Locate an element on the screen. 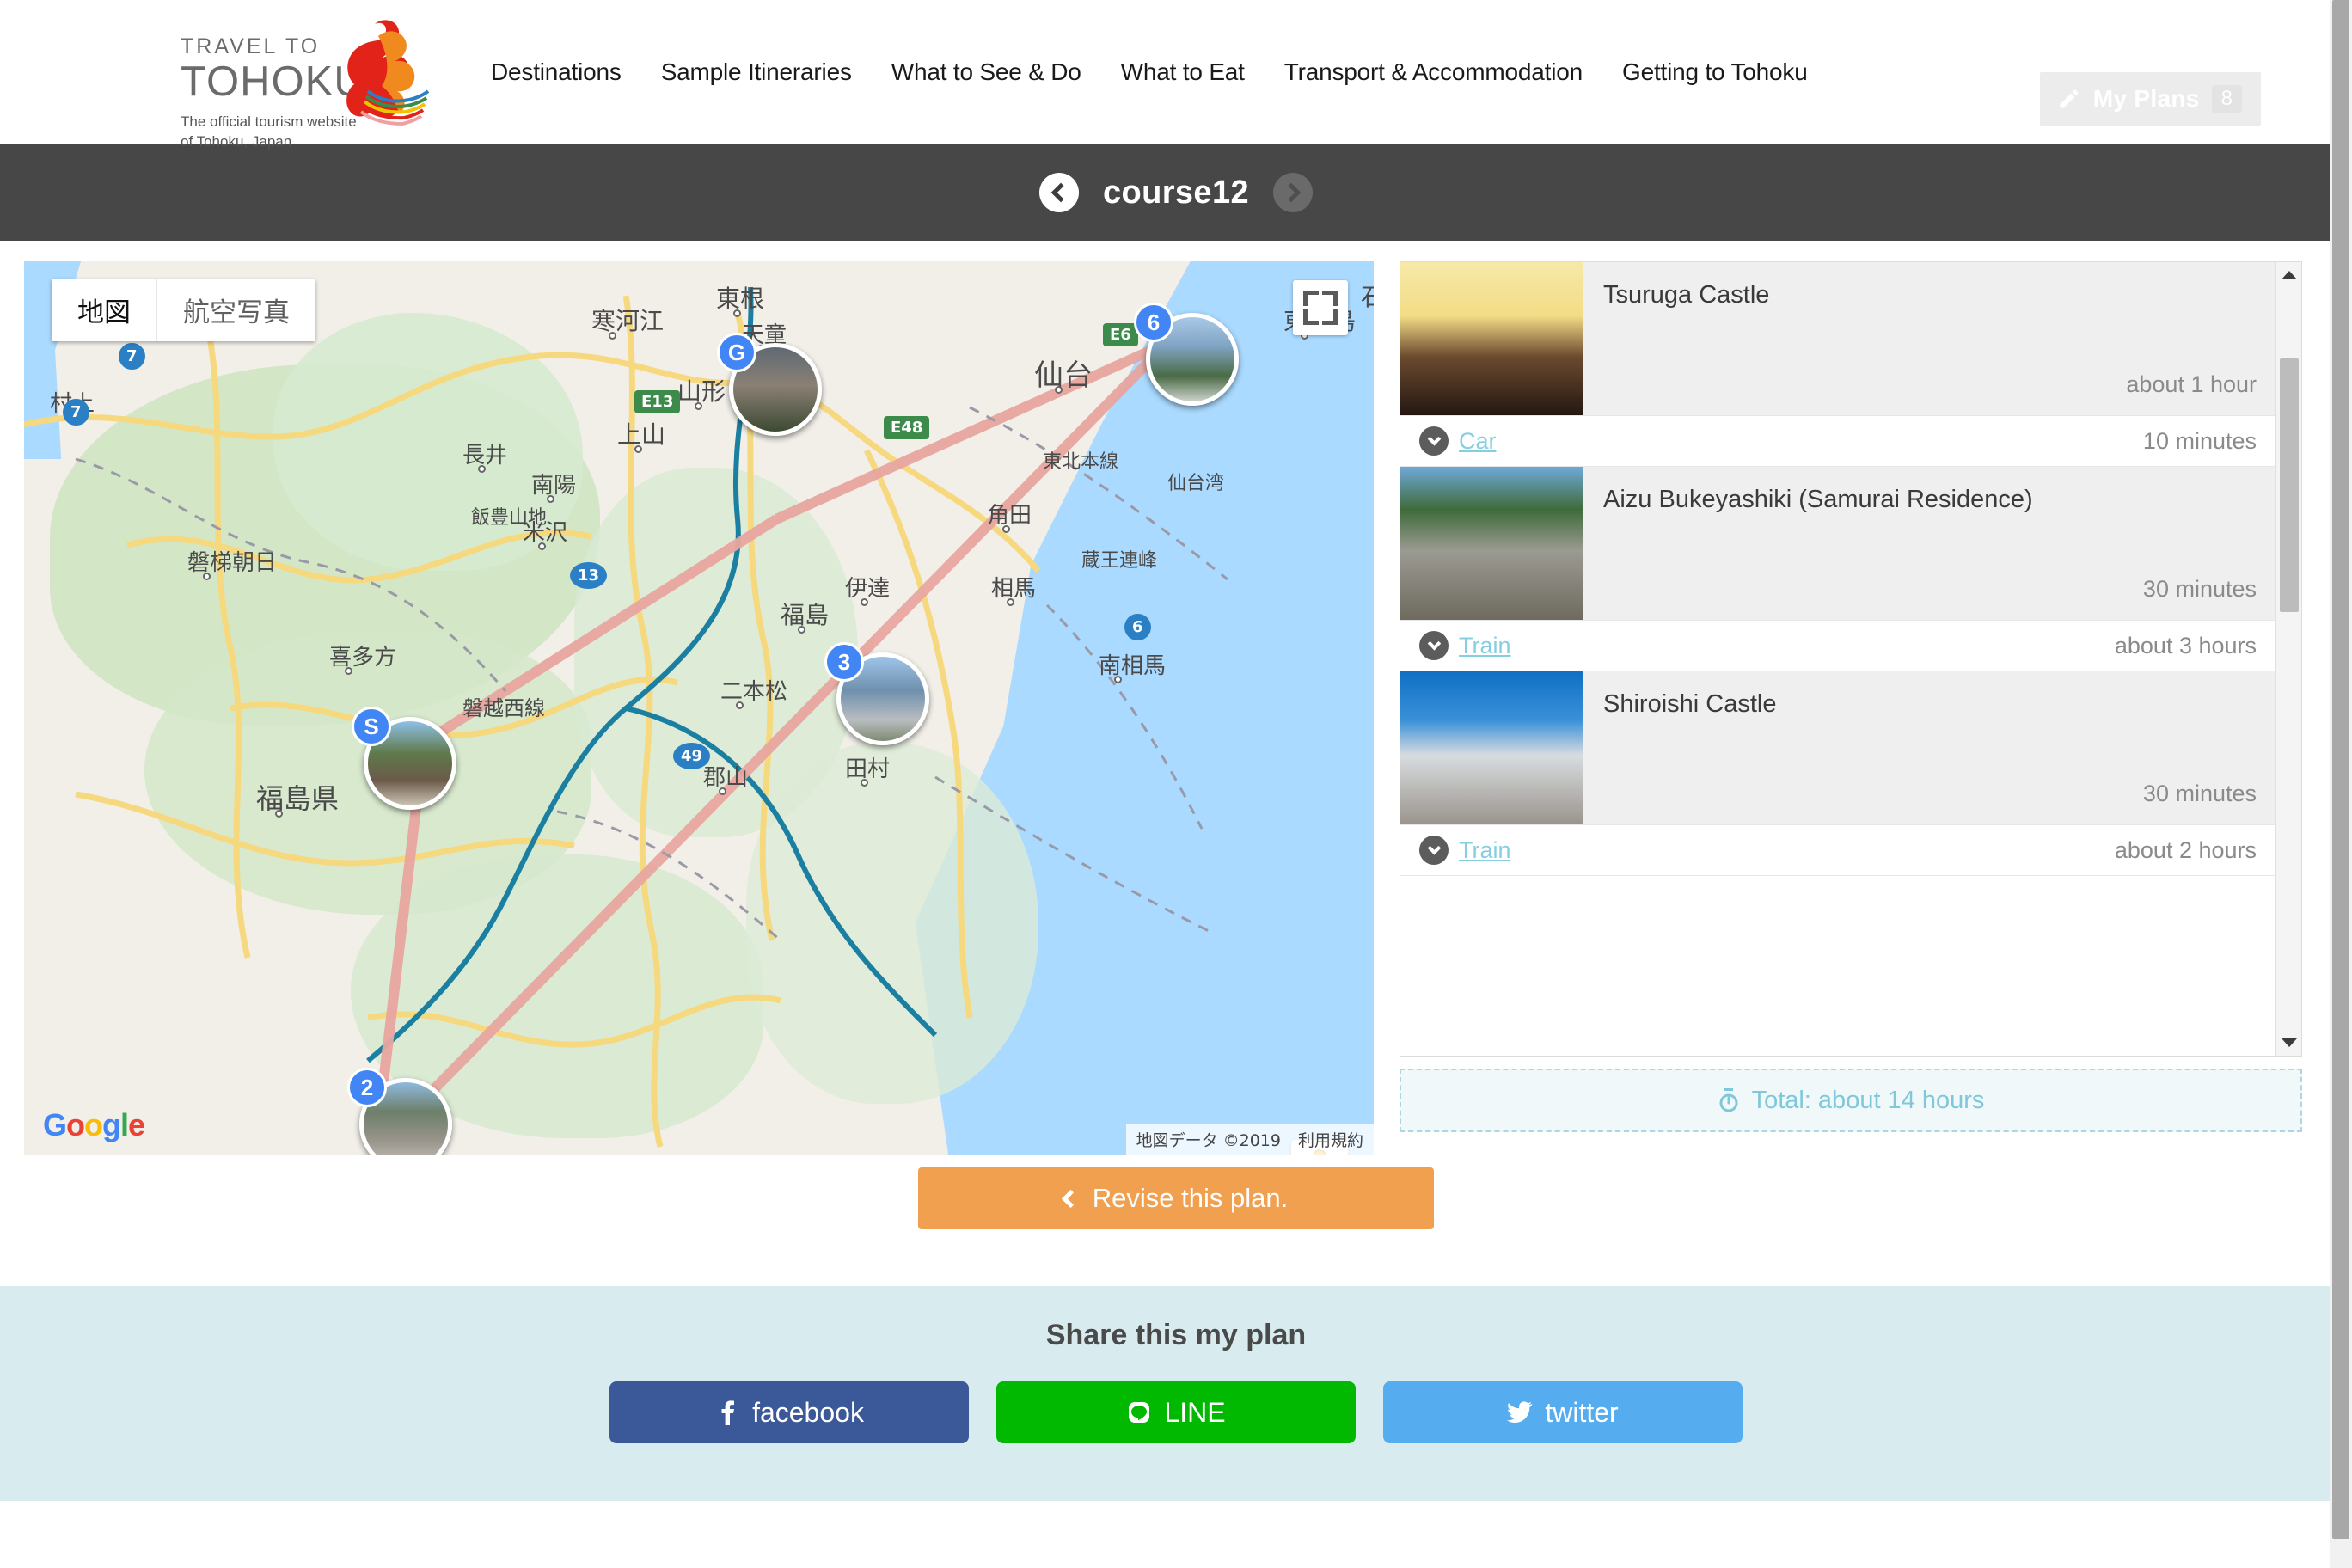 This screenshot has width=2352, height=1568. google-logo: Google is located at coordinates (94, 1124).